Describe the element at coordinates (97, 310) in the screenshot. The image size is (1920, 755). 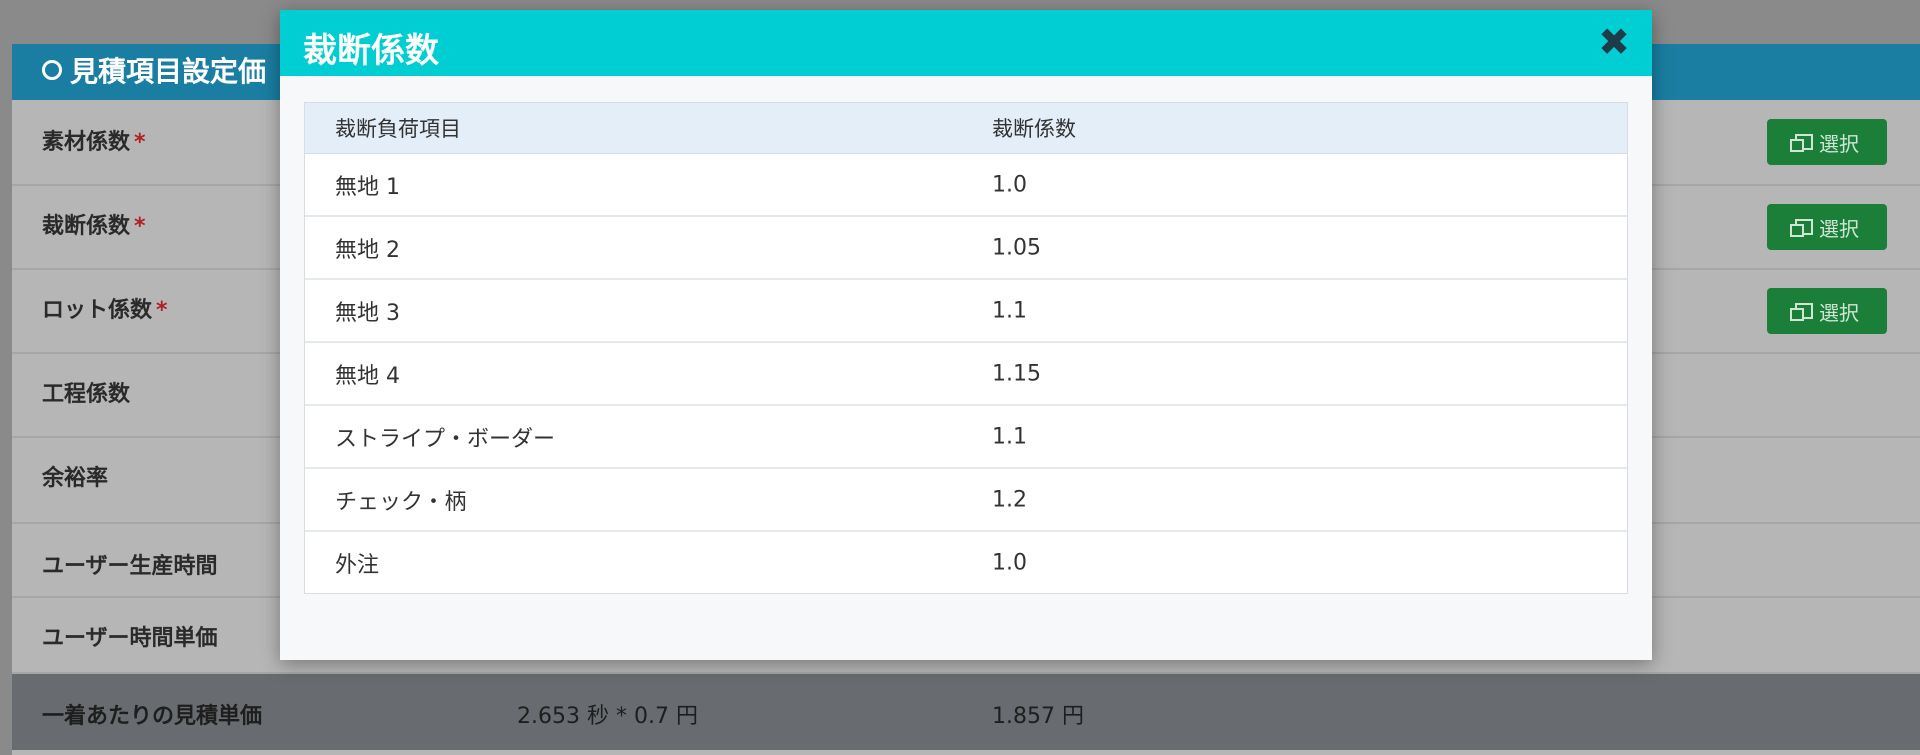
I see `row-label: ロット係数` at that location.